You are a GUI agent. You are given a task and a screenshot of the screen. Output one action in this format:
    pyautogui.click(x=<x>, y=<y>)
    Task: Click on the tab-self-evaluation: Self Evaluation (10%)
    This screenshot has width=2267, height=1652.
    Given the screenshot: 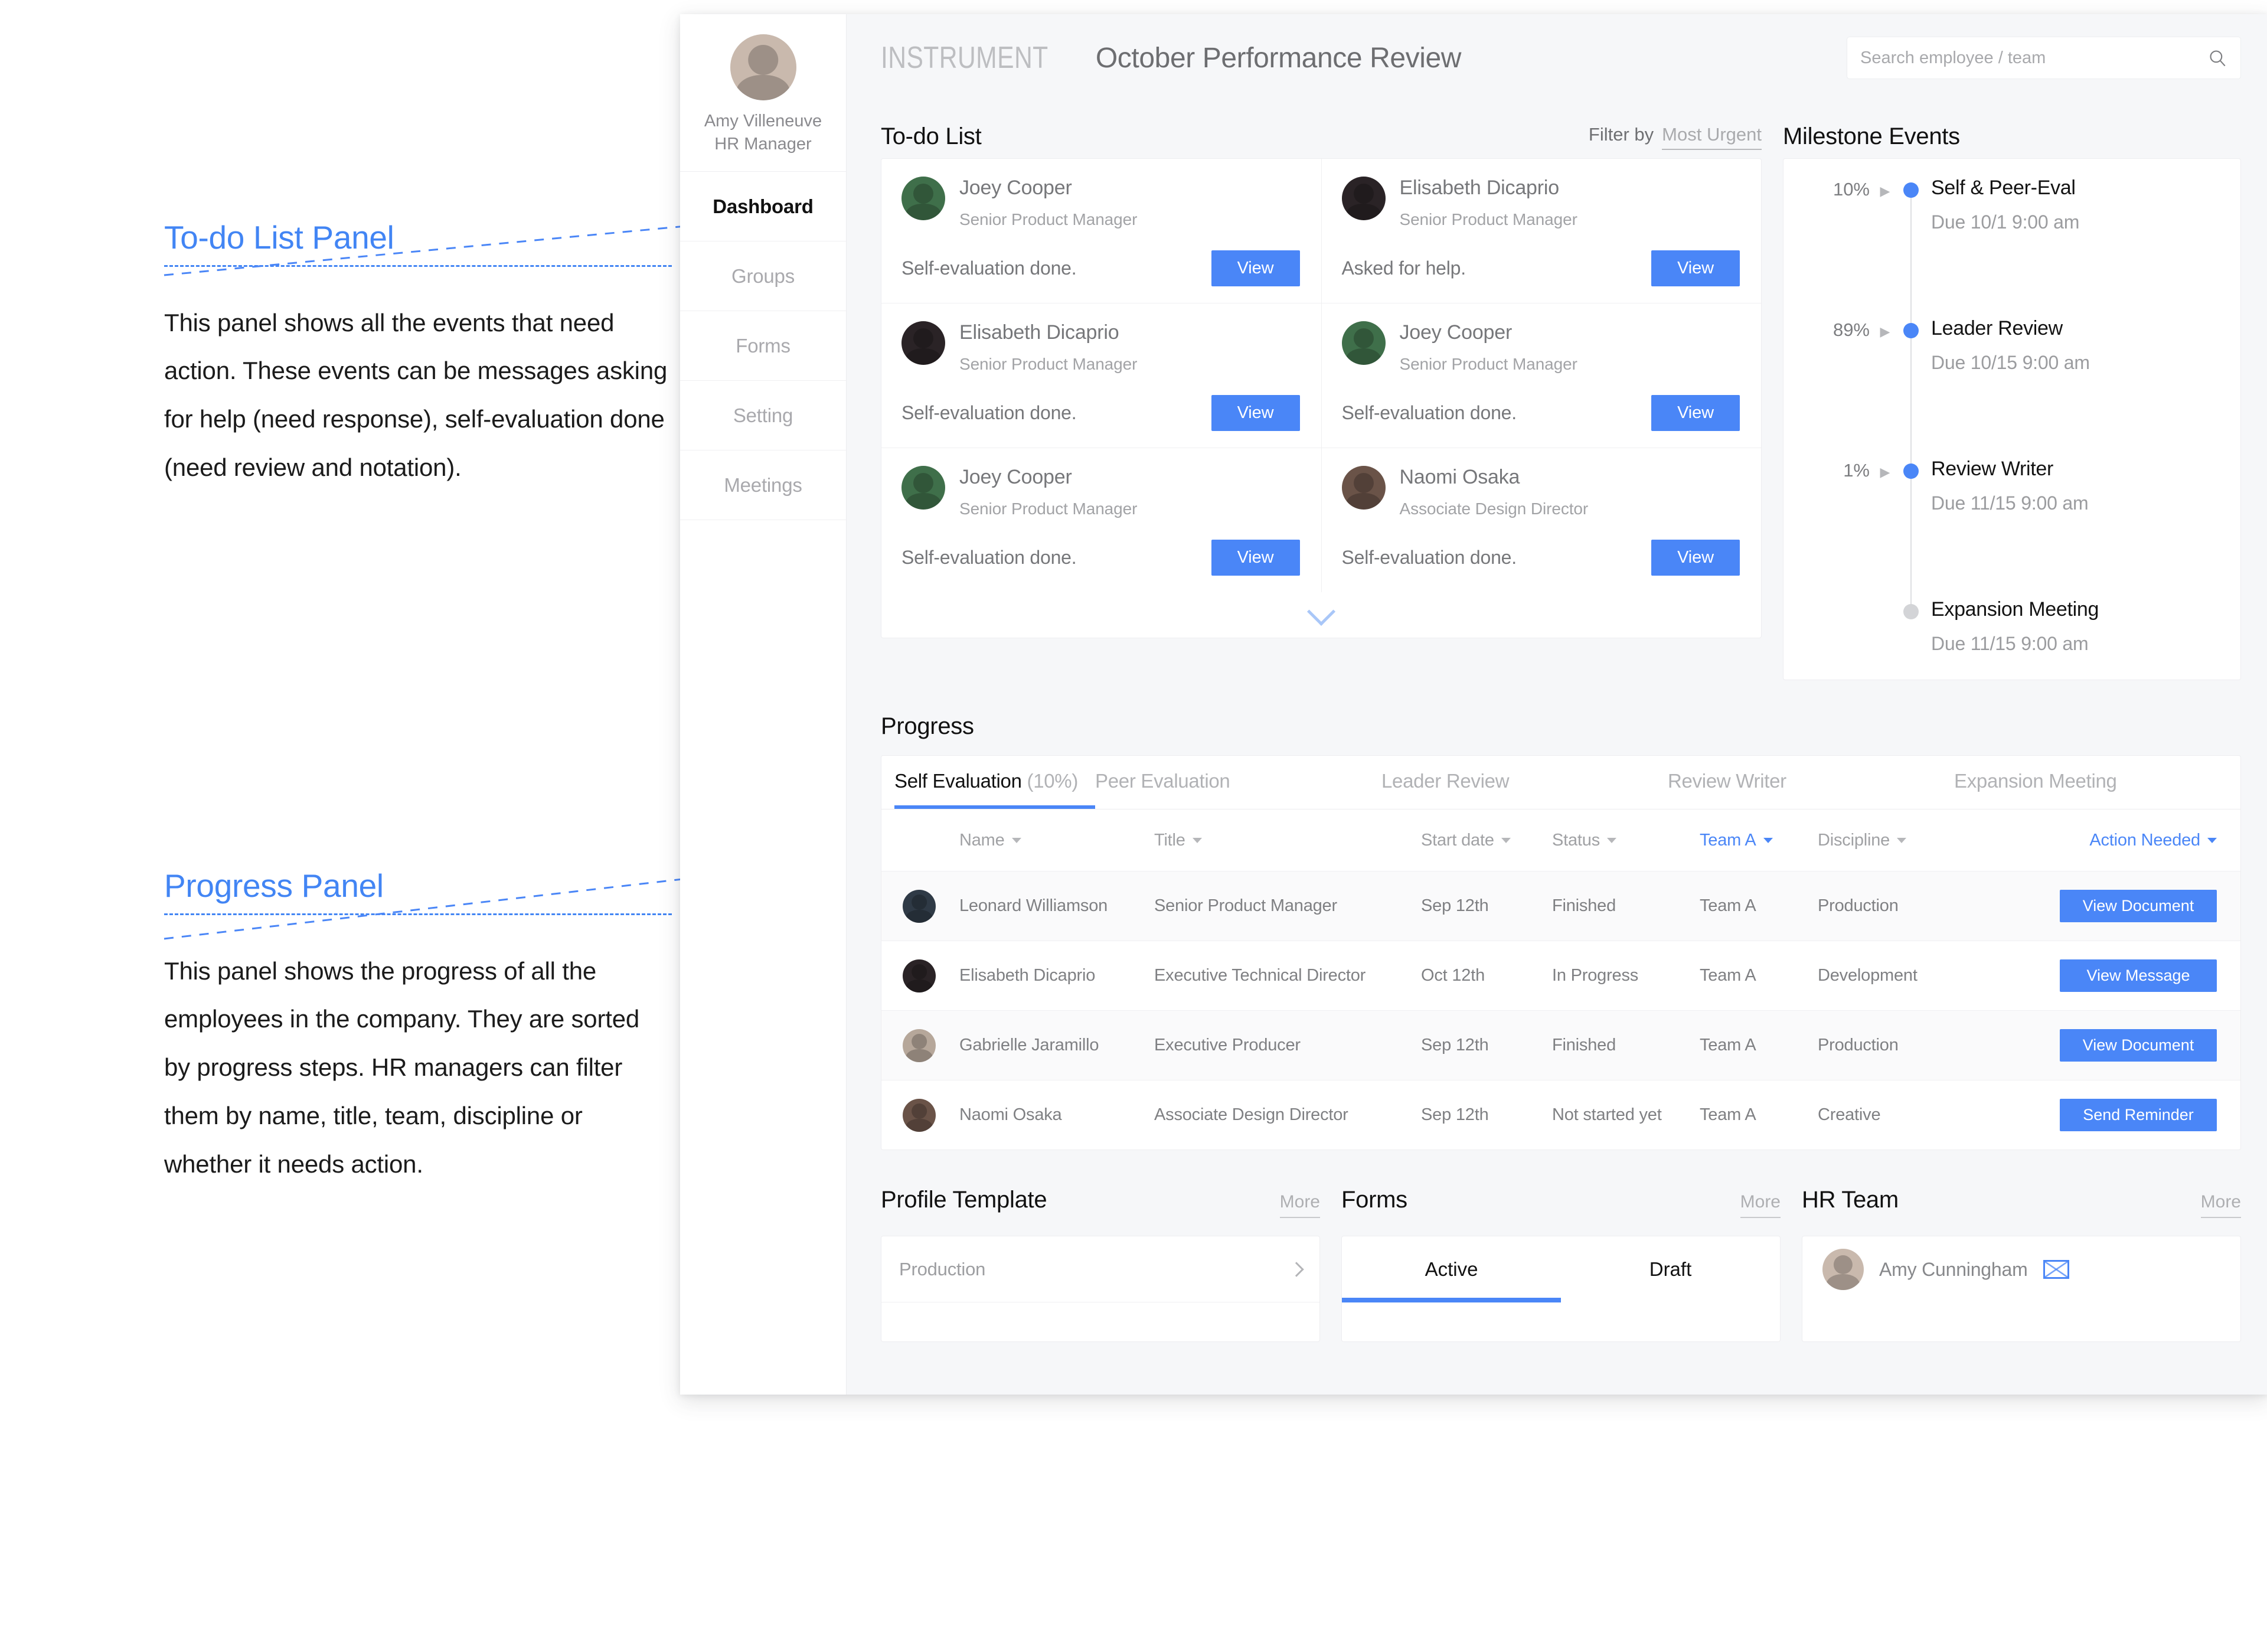 What is the action you would take?
    pyautogui.click(x=994, y=789)
    